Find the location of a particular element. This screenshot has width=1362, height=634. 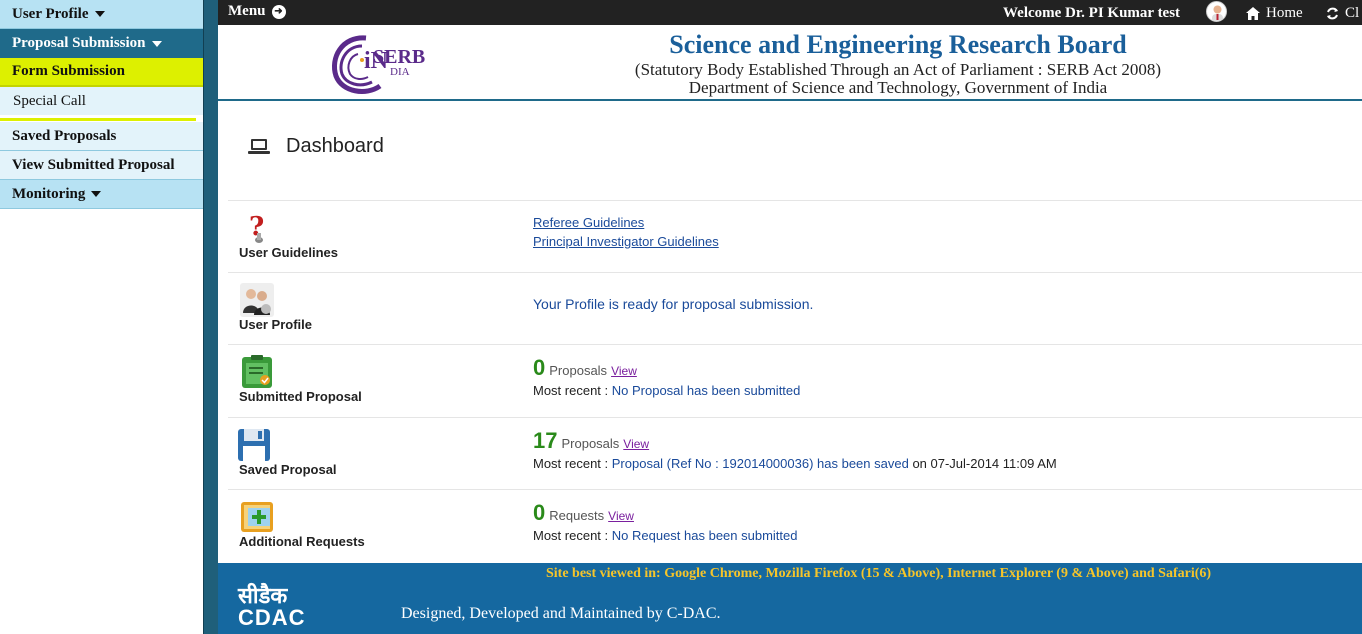

sidebar-item-form-submission: Form Submission is located at coordinates (101, 72).